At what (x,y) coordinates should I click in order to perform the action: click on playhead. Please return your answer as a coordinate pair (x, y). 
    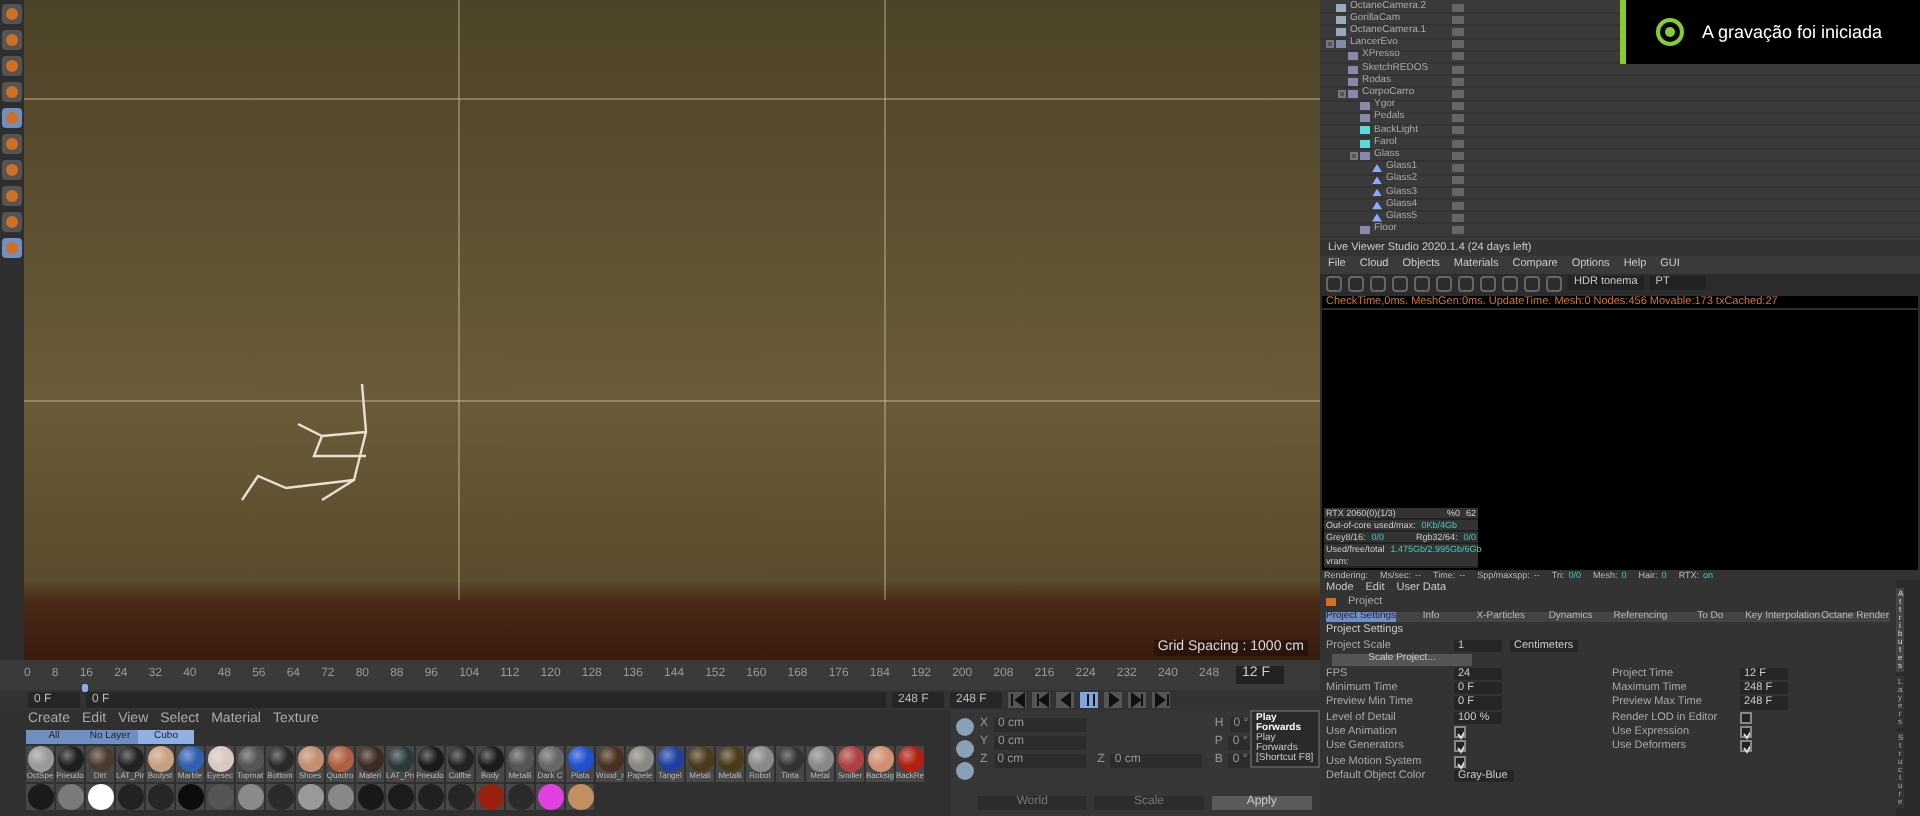
    Looking at the image, I should click on (84, 688).